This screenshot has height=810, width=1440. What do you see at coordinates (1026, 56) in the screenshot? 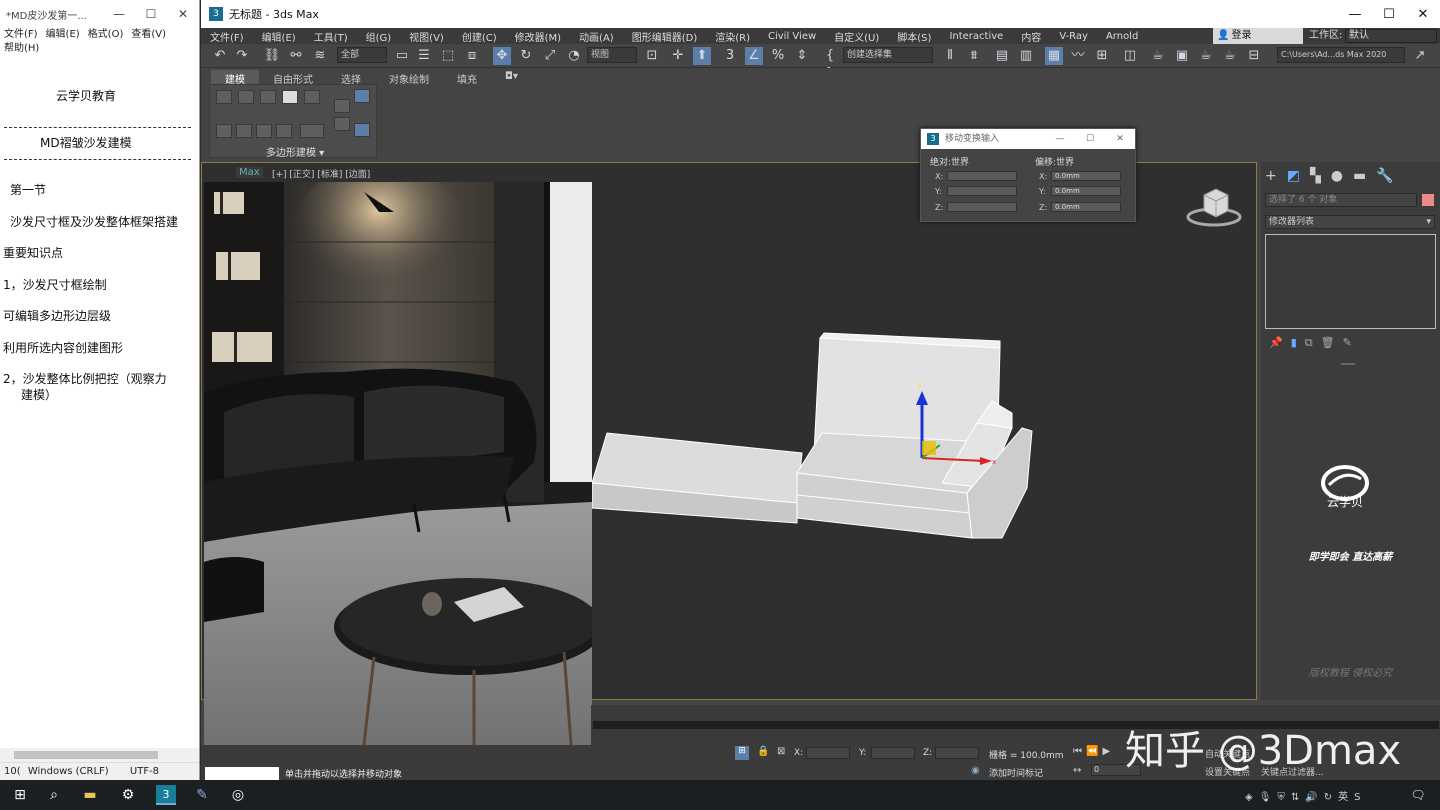
I see `layer-explorer-icon: ▥` at bounding box center [1026, 56].